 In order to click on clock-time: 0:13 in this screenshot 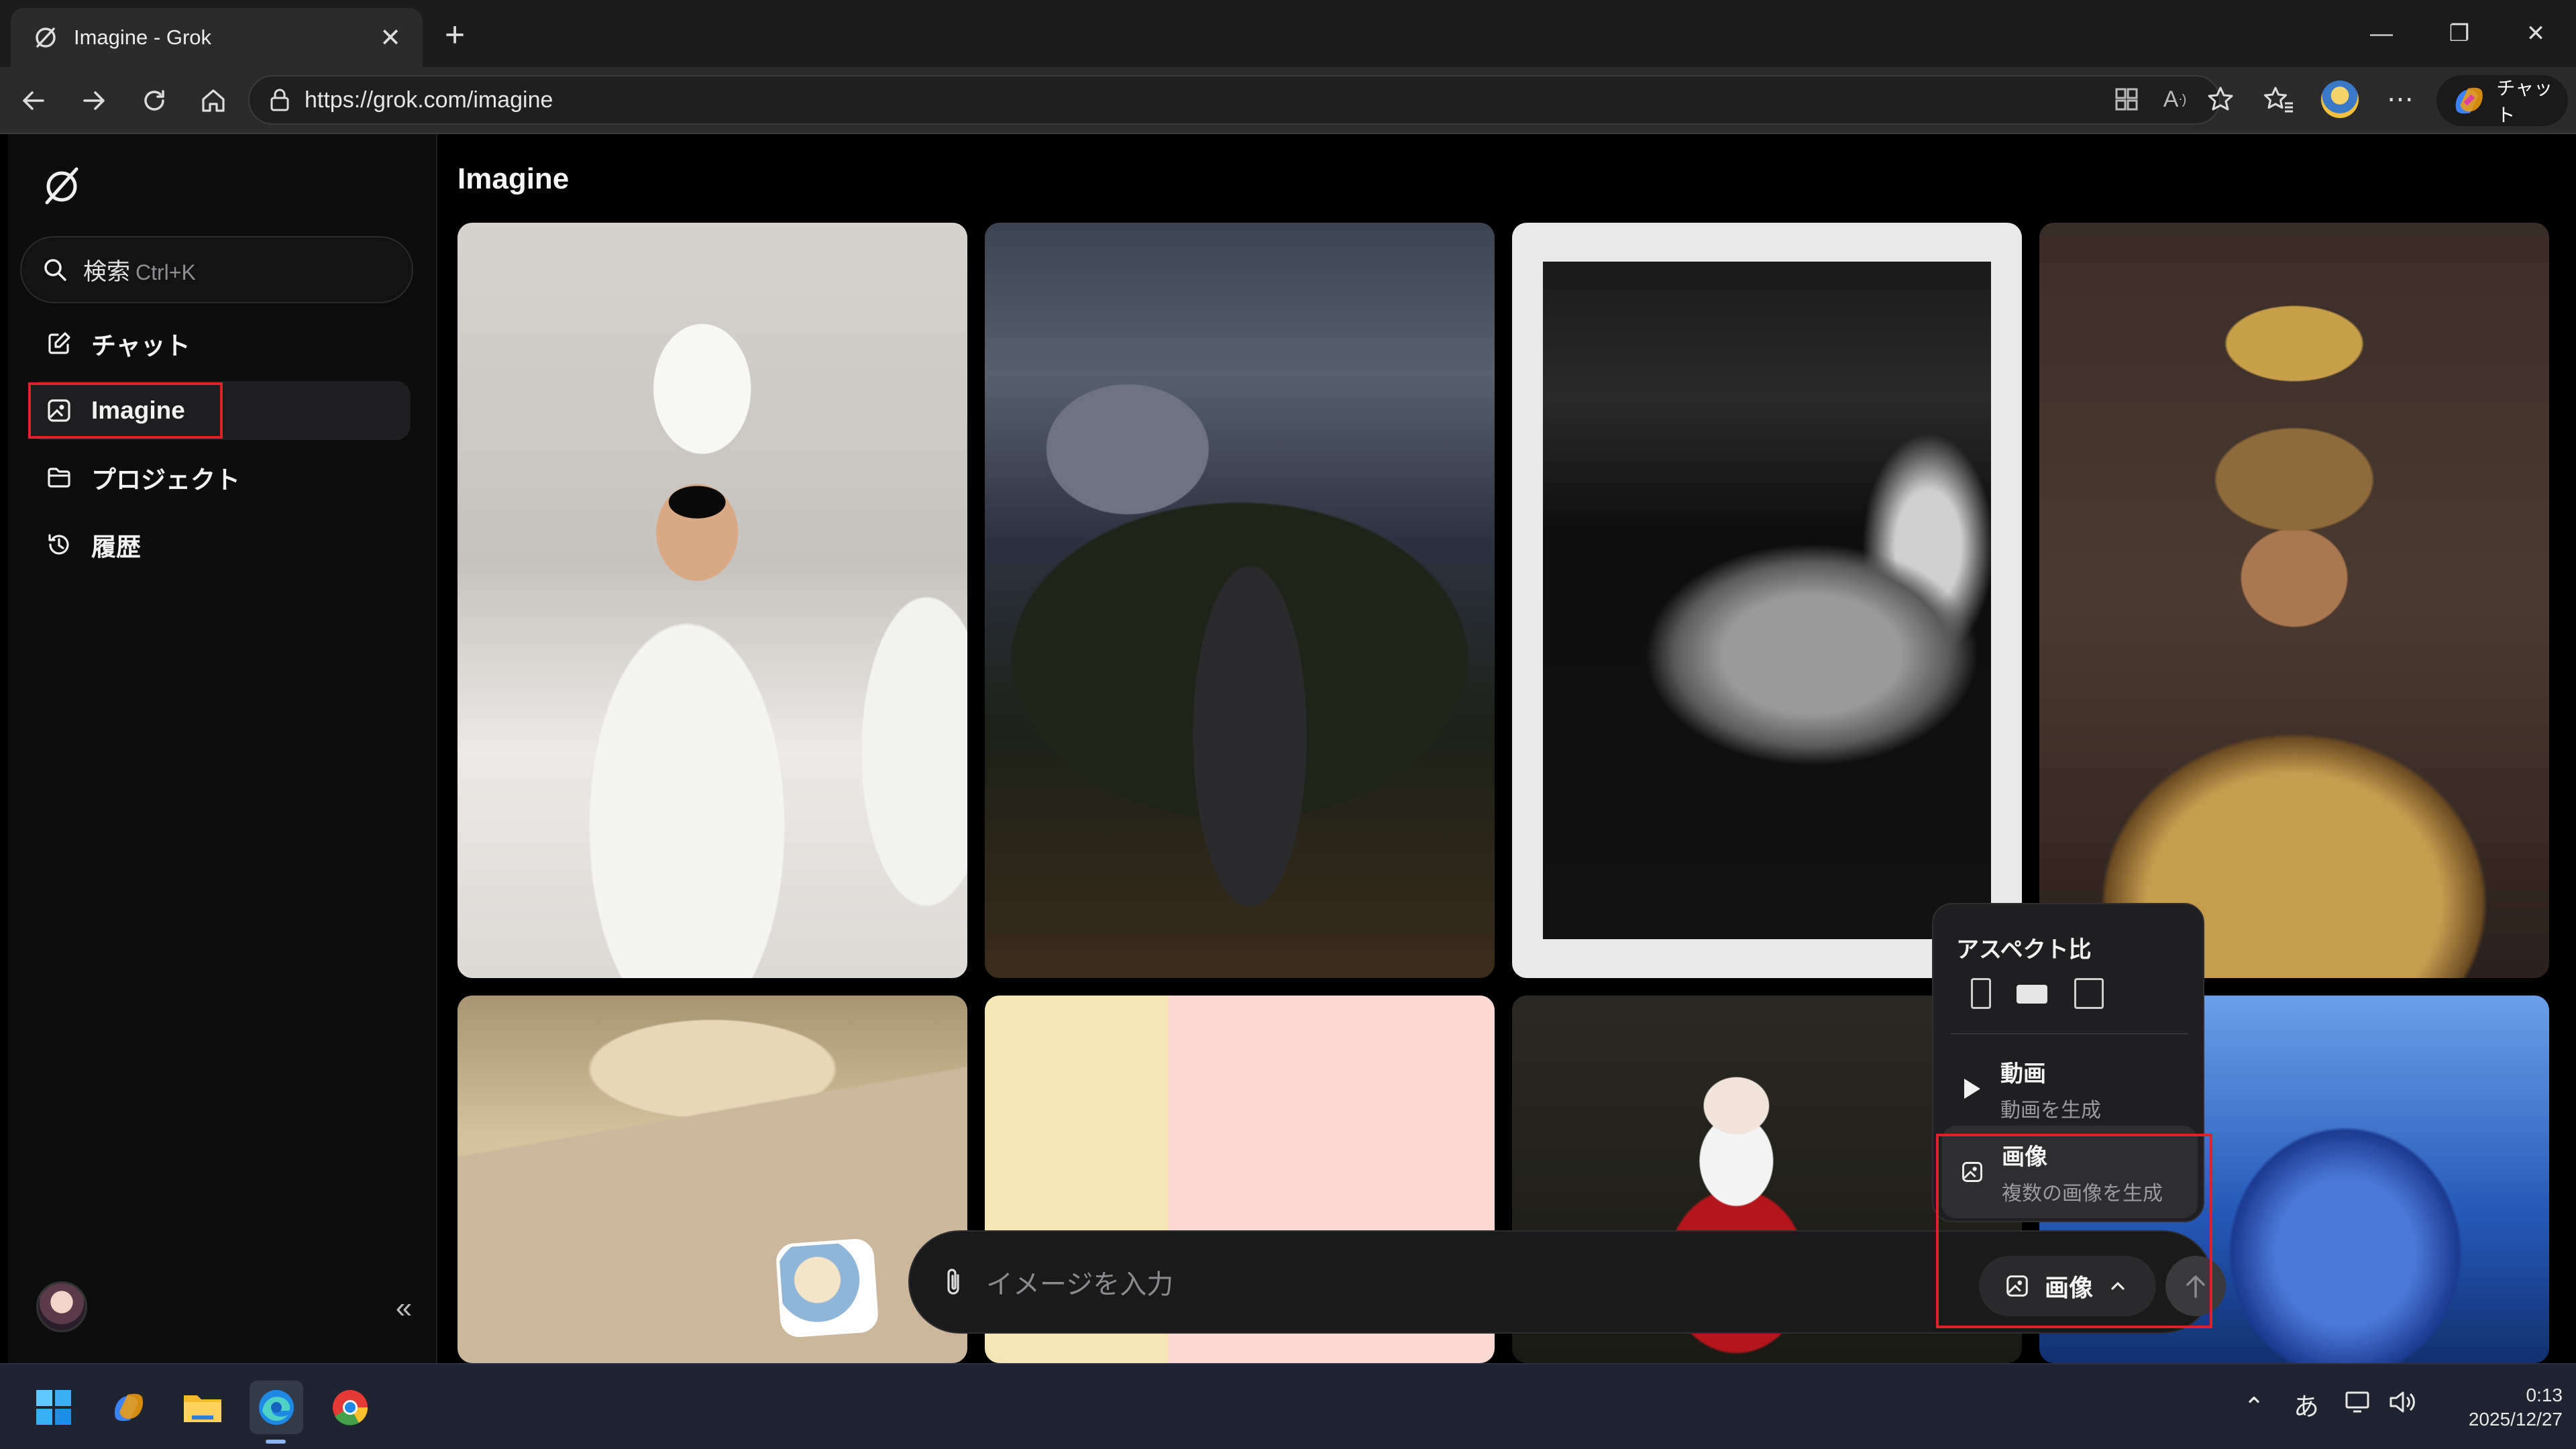, I will do `click(2544, 1395)`.